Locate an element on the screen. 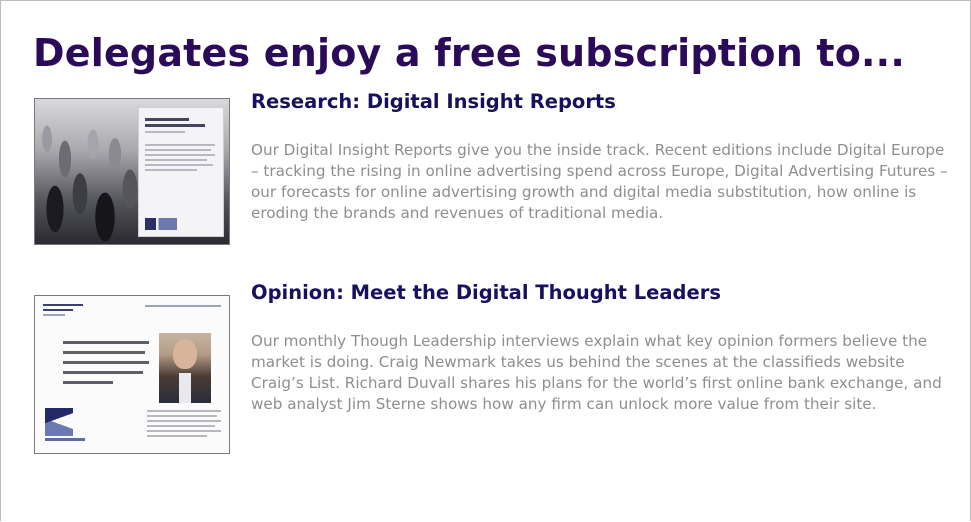 The width and height of the screenshot is (971, 522). interviewee-portrait is located at coordinates (185, 368).